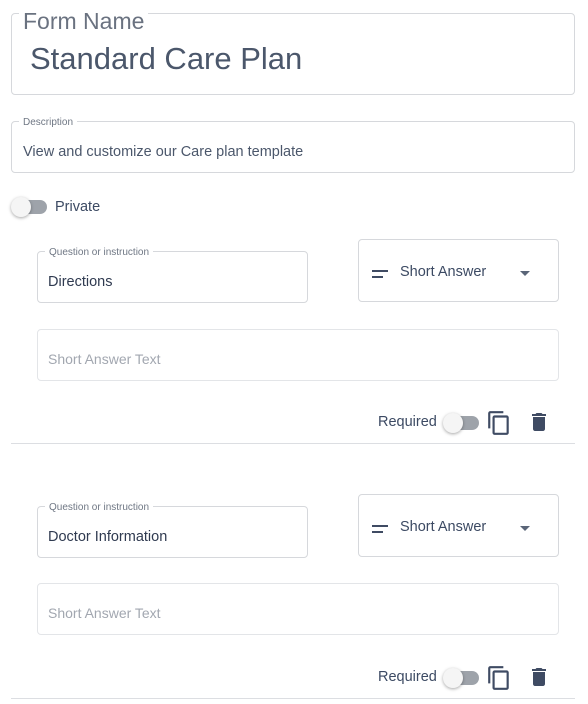  I want to click on form-name-legend: Form Name, so click(84, 21).